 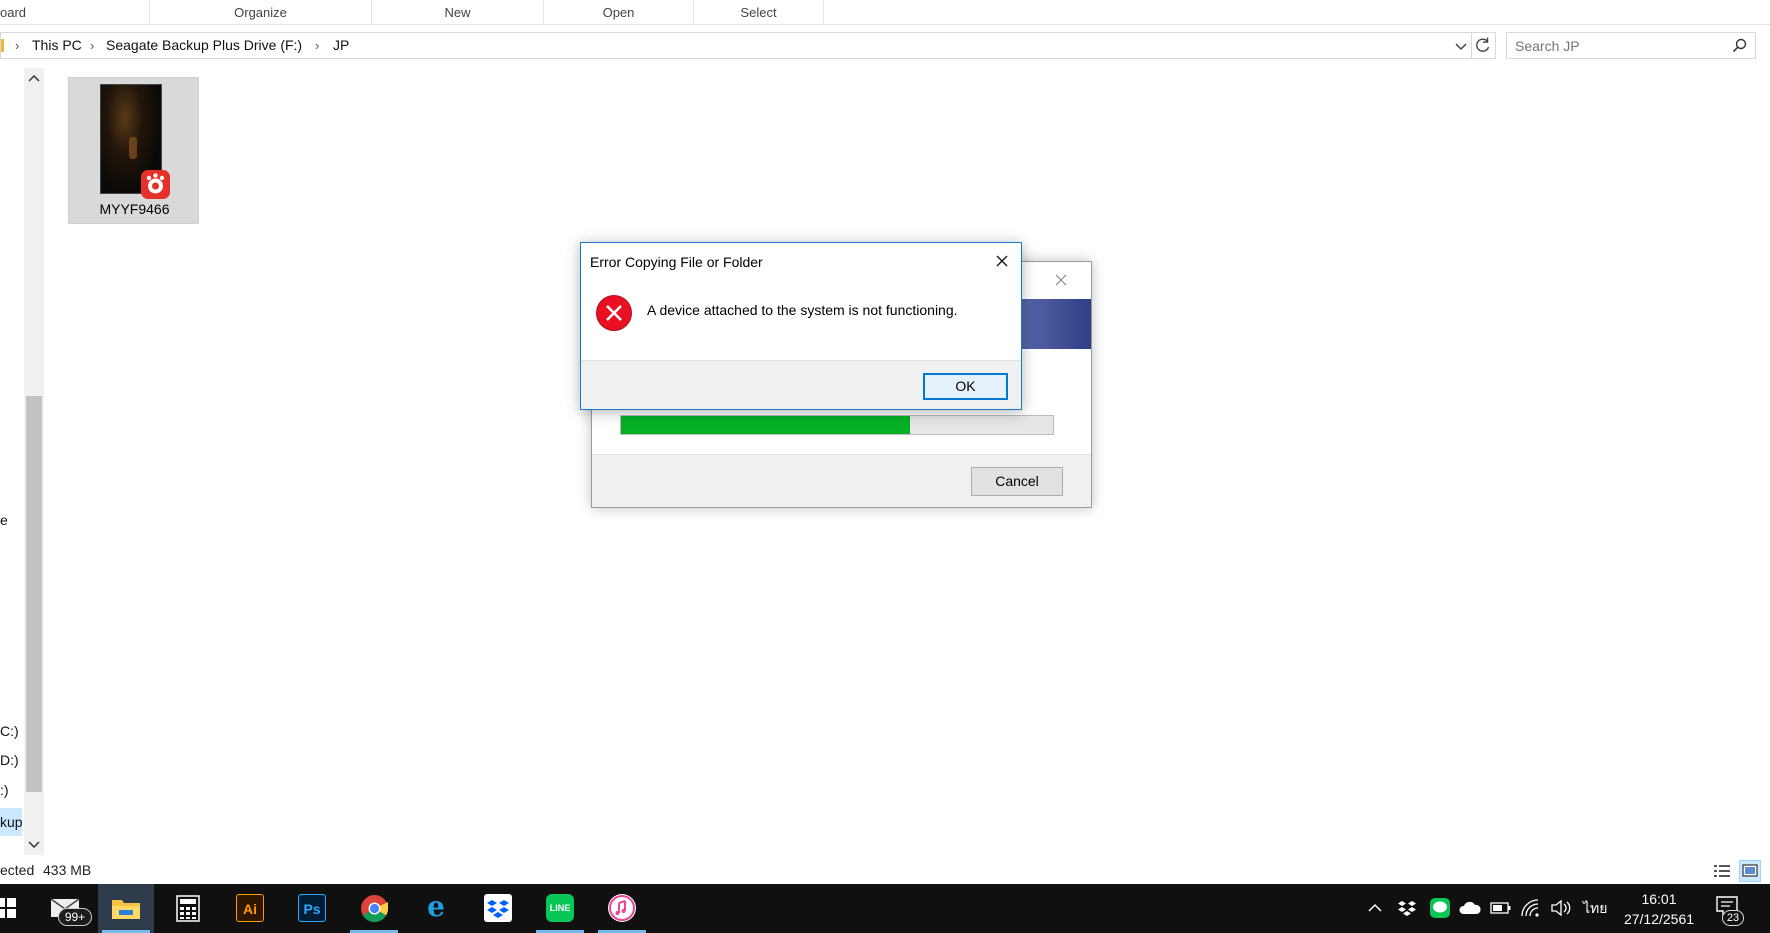 I want to click on refresh-button, so click(x=1484, y=45).